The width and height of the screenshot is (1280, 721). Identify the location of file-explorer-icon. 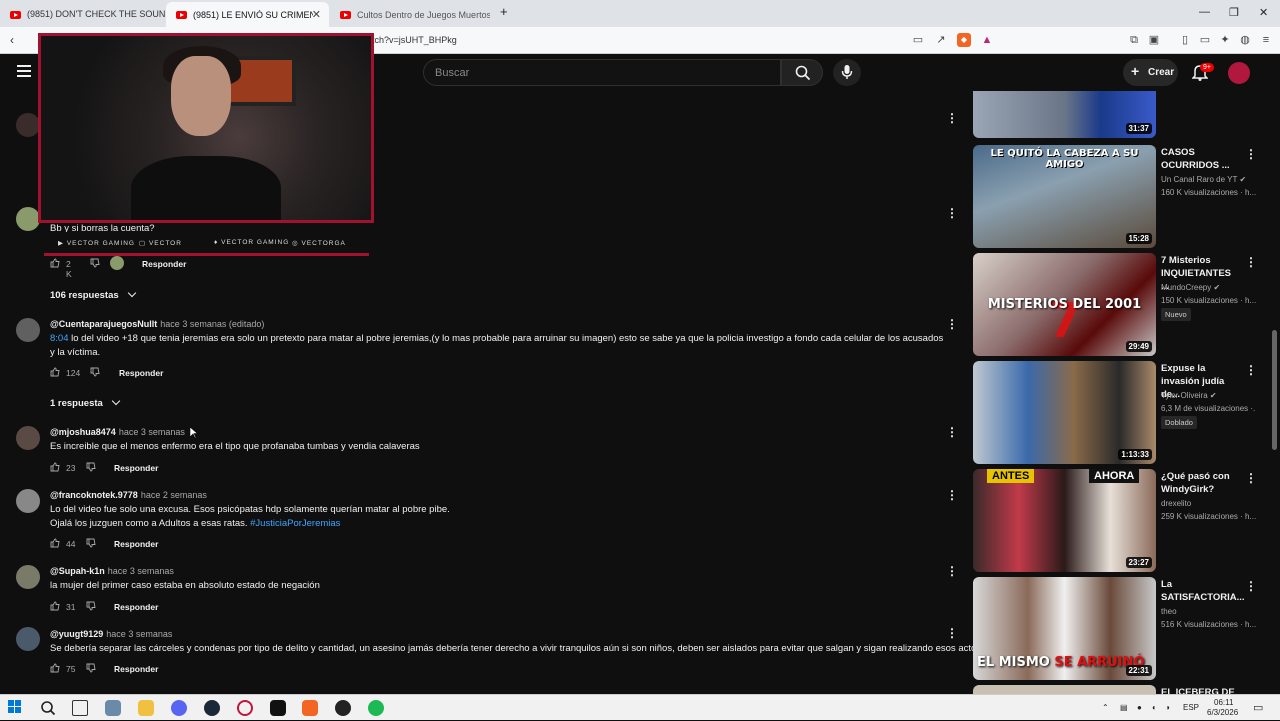
(146, 708).